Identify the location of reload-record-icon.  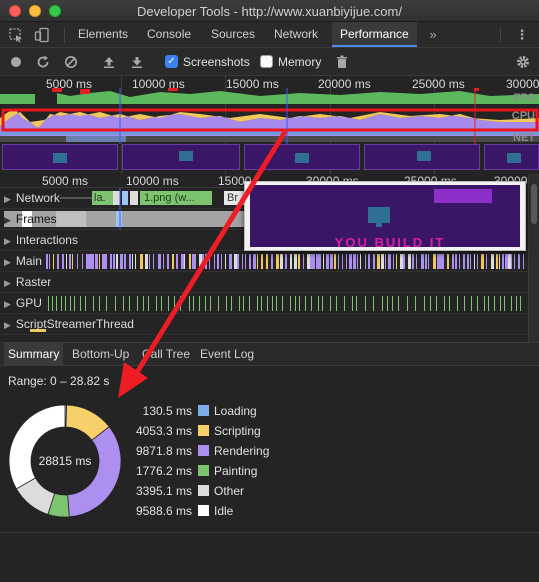
(43, 62).